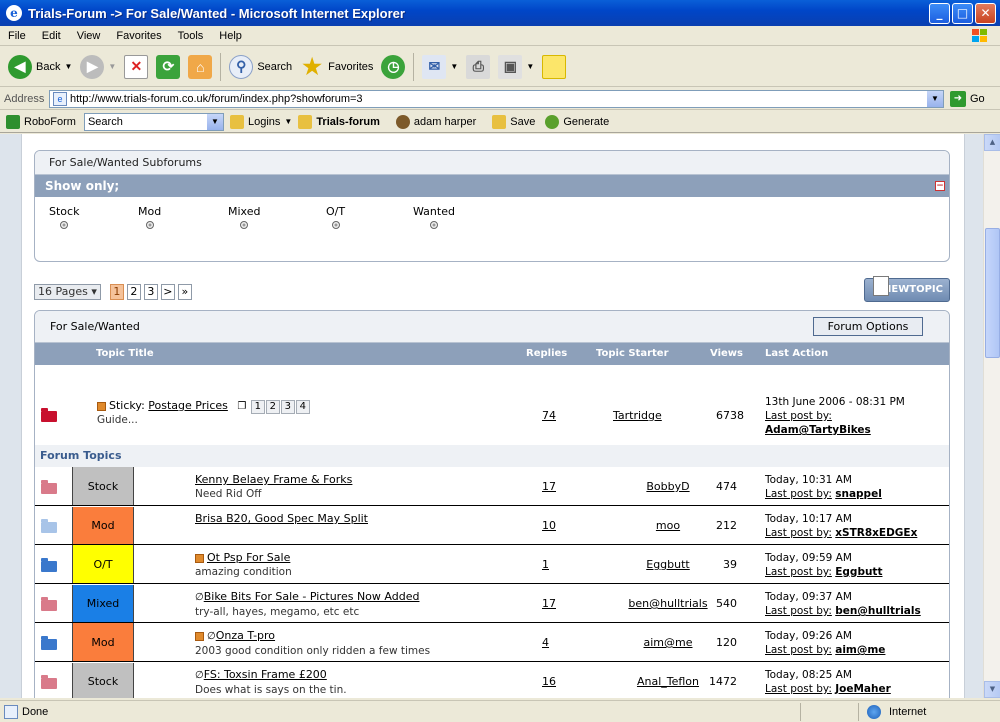  Describe the element at coordinates (133, 292) in the screenshot. I see `page-2: 2` at that location.